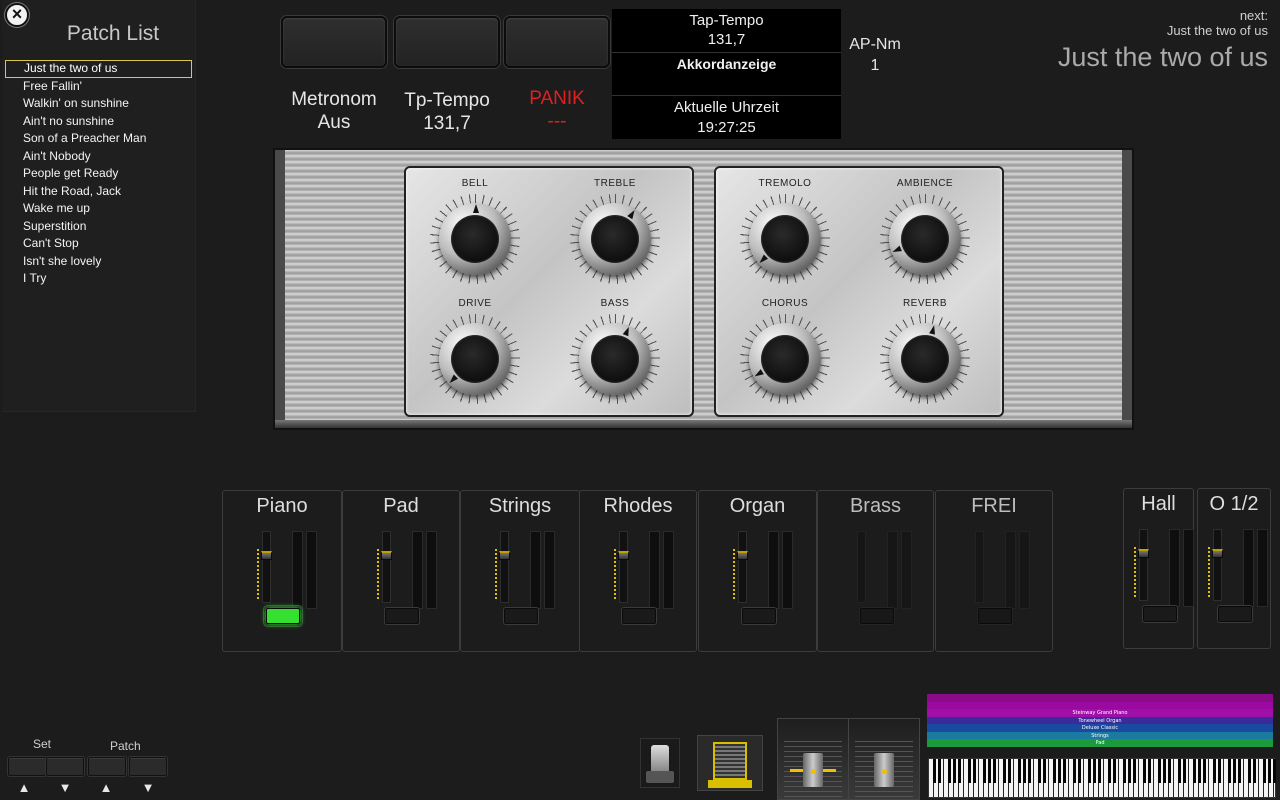 The width and height of the screenshot is (1280, 800). Describe the element at coordinates (813, 759) in the screenshot. I see `mod-slider` at that location.